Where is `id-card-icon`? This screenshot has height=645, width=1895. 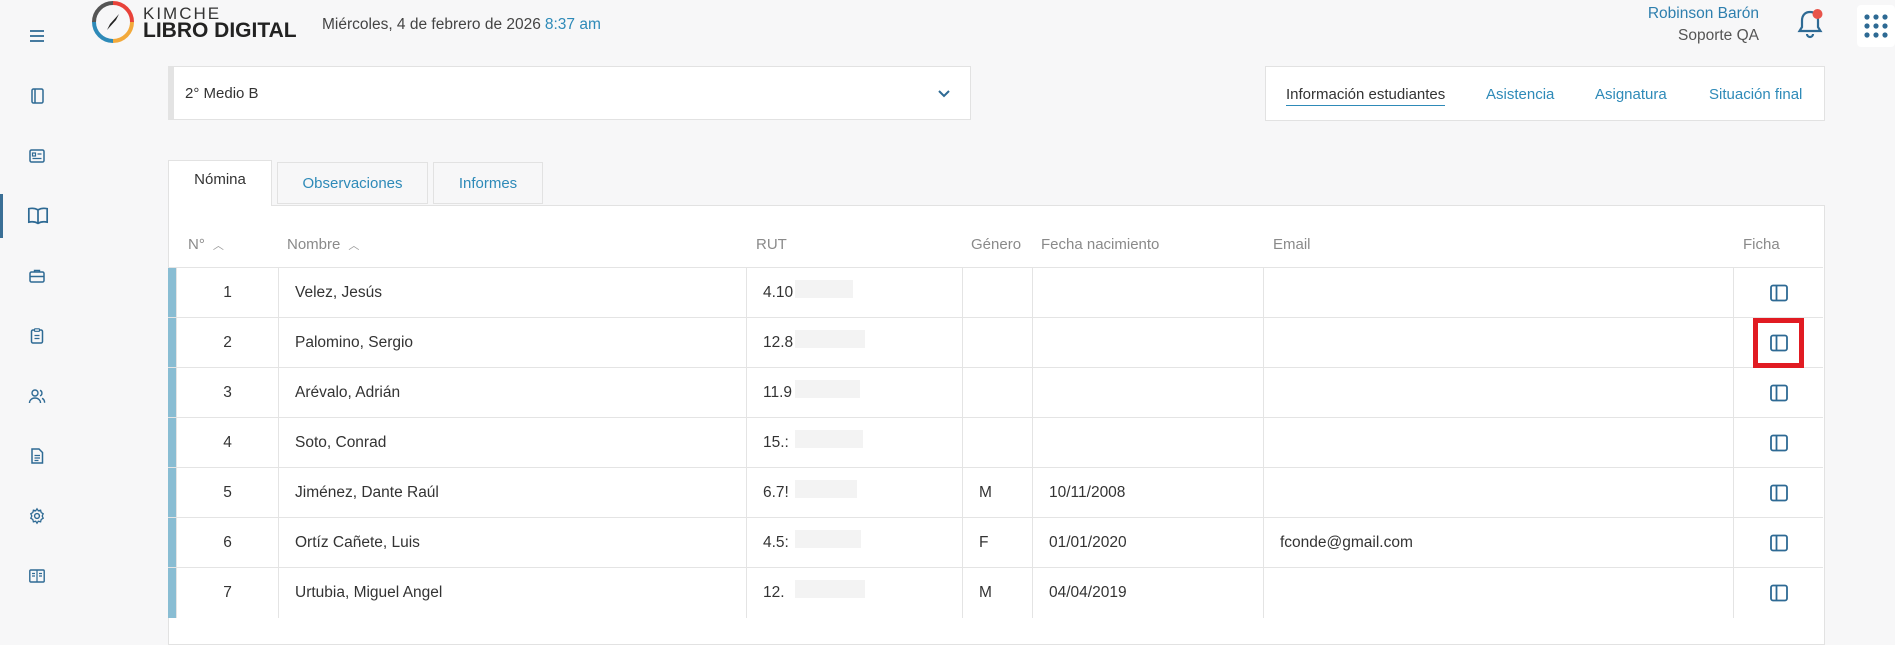 id-card-icon is located at coordinates (36, 156).